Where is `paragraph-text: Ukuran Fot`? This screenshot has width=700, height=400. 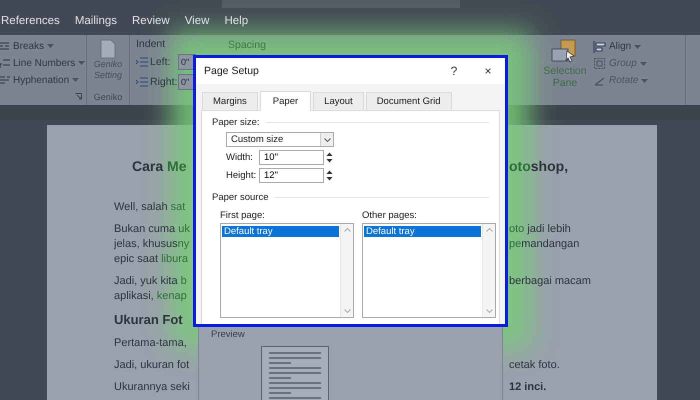 paragraph-text: Ukuran Fot is located at coordinates (148, 320).